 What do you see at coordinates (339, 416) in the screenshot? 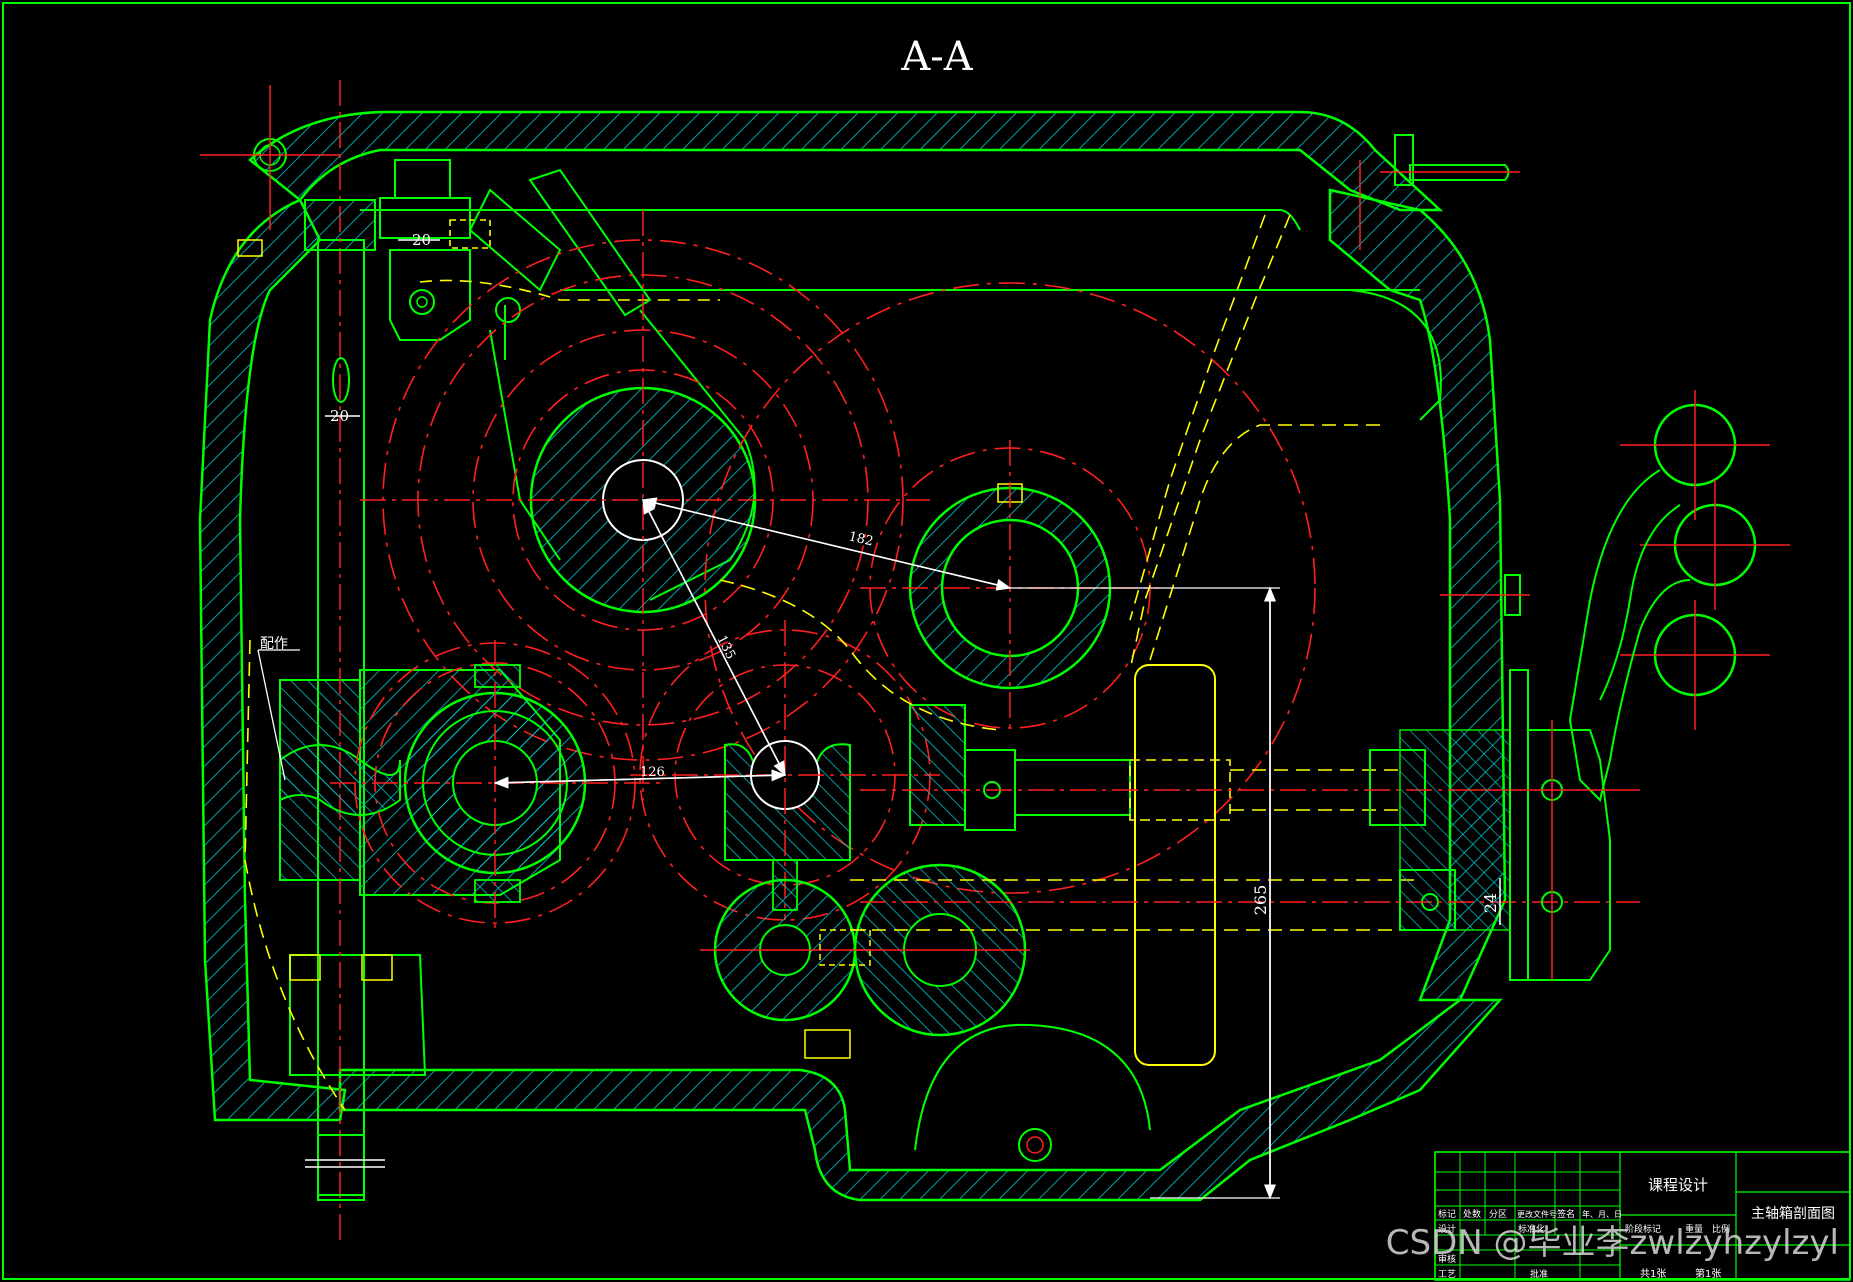
I see `dim-20-left: 20` at bounding box center [339, 416].